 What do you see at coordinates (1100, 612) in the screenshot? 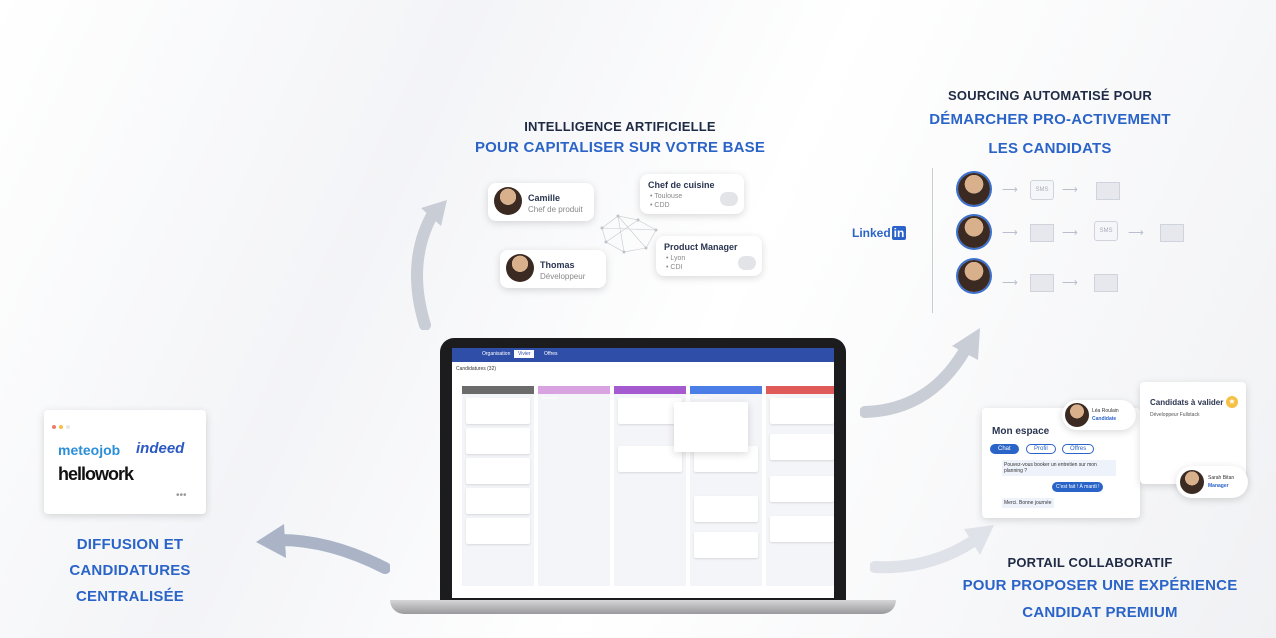
I see `portail-heading-line3: CANDIDAT PREMIUM` at bounding box center [1100, 612].